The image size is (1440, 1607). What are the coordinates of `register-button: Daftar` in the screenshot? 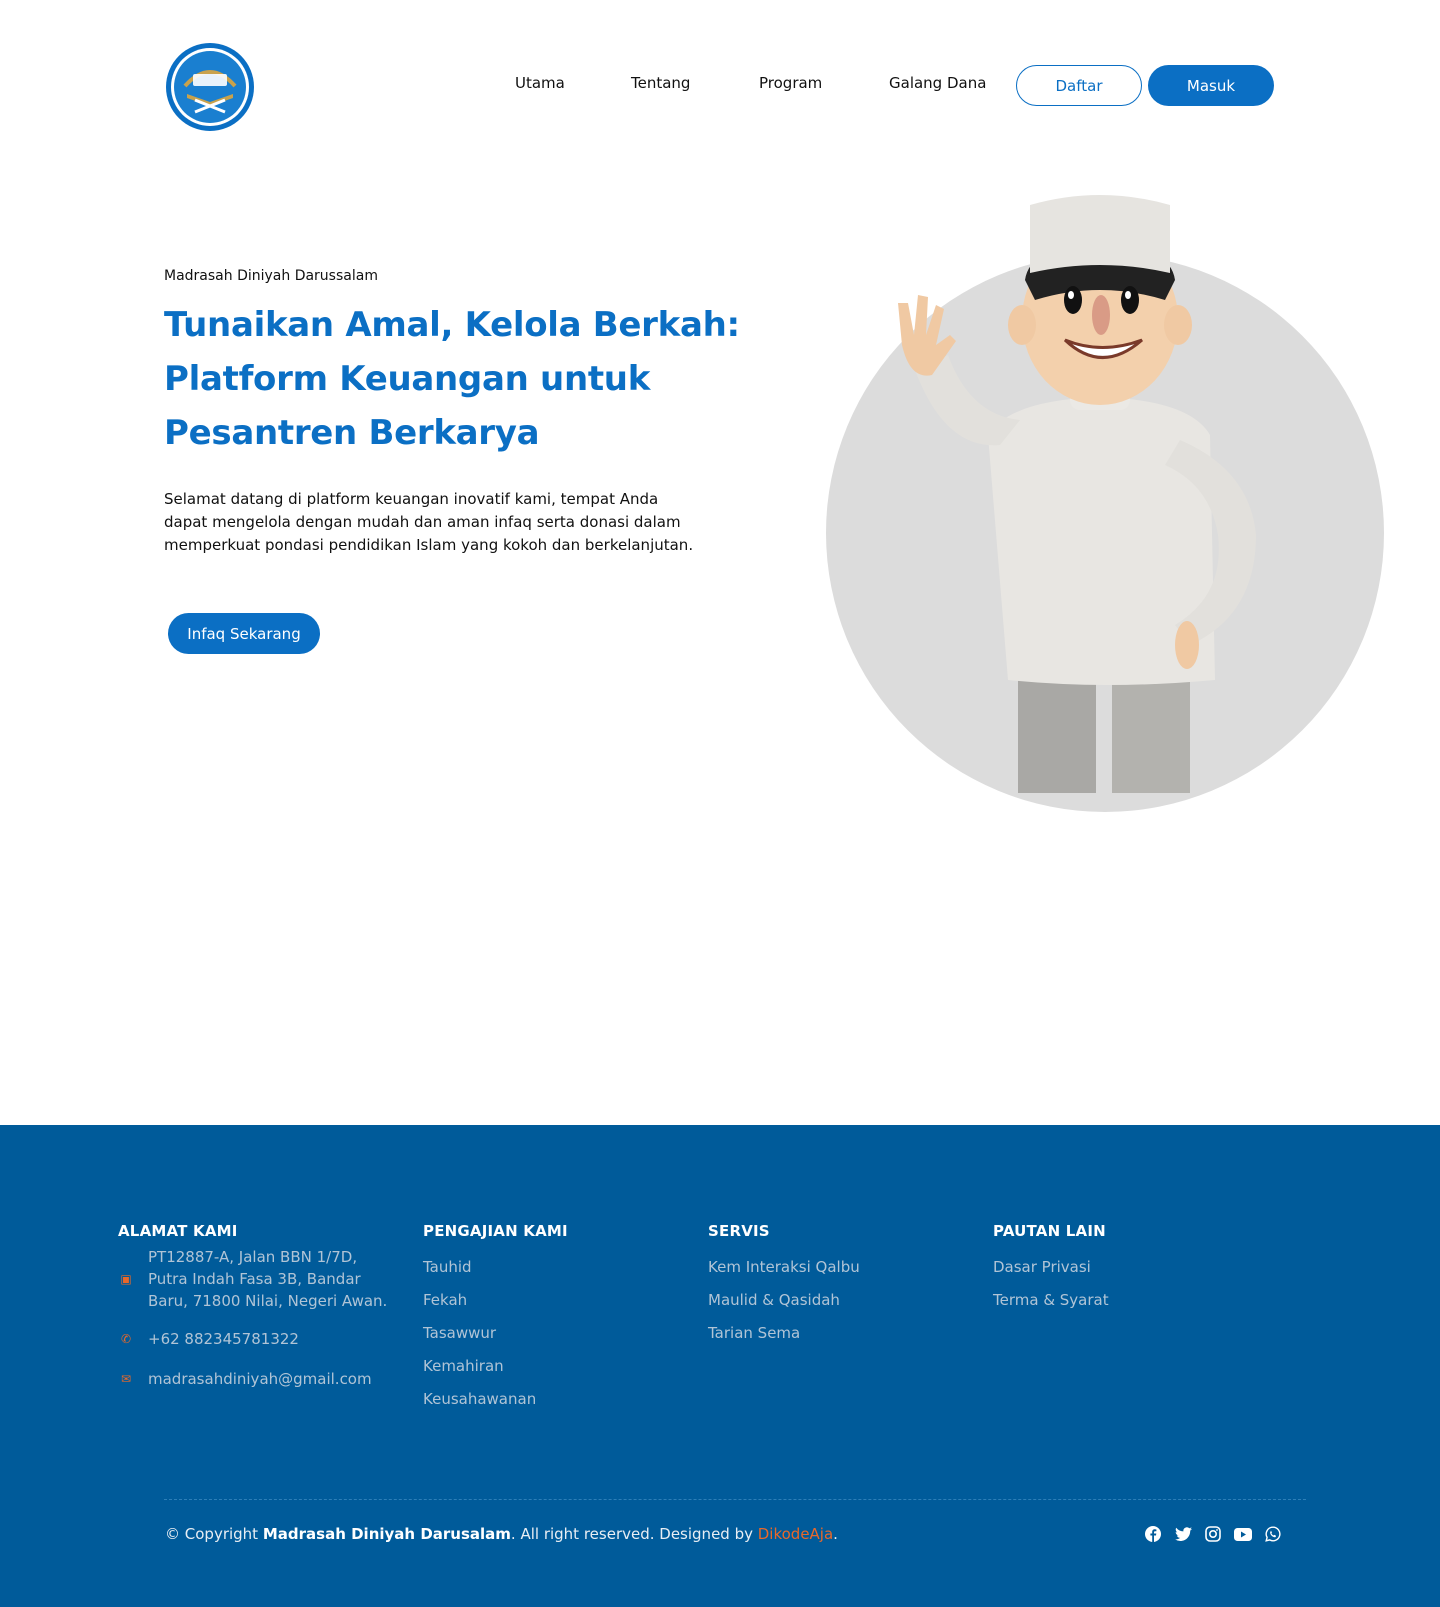 It's located at (1079, 85).